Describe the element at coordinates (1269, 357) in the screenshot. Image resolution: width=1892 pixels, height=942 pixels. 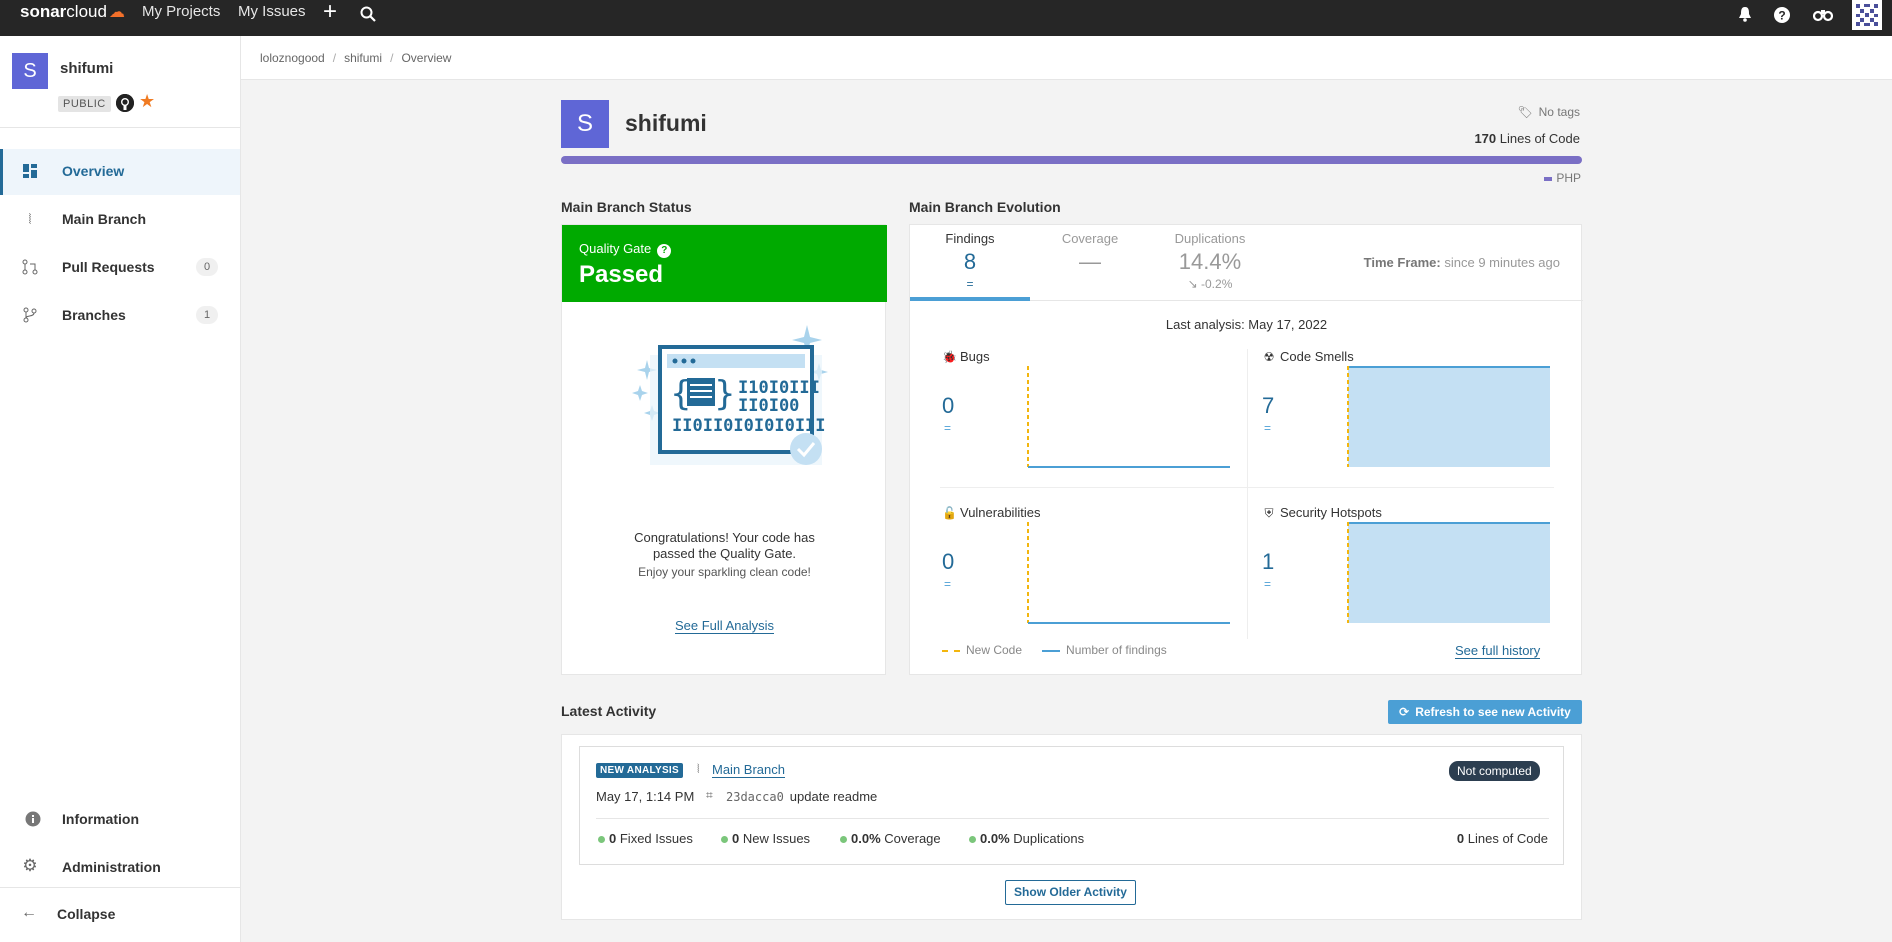
I see `code-smell-icon: ☢` at that location.